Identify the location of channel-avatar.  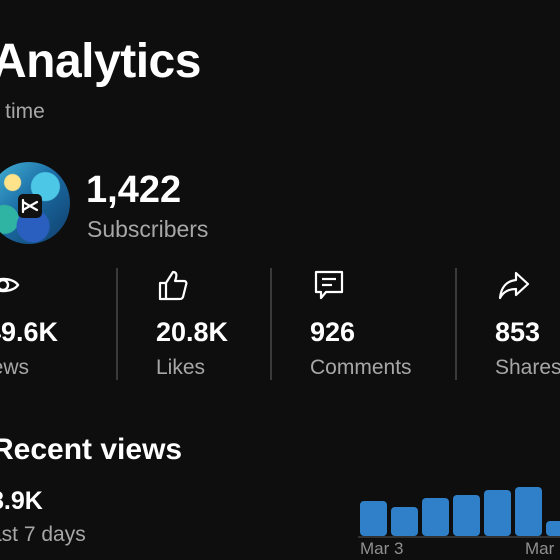
(35, 203).